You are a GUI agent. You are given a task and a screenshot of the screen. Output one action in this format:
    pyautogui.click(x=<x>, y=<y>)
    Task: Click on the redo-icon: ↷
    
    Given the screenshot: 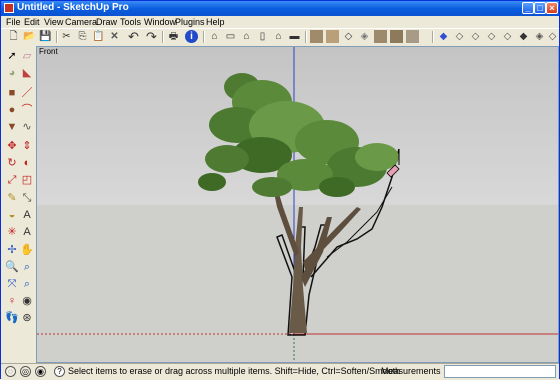 What is the action you would take?
    pyautogui.click(x=151, y=36)
    